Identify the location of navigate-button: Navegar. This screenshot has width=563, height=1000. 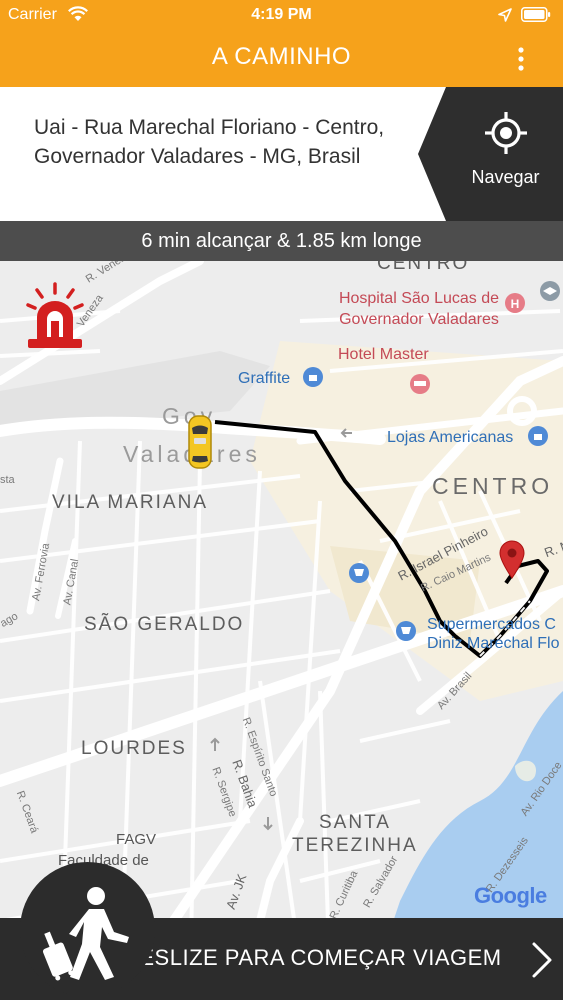
(490, 154).